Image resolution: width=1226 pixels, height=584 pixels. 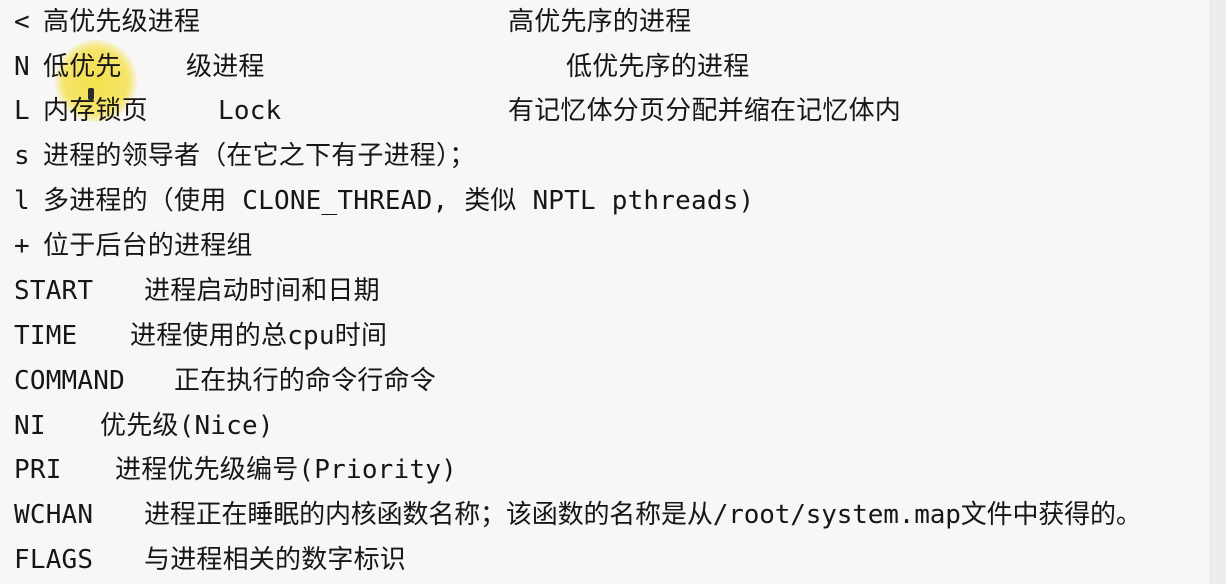 What do you see at coordinates (705, 111) in the screenshot?
I see `line-note: 有记忆体分页分配并缩在记忆体内` at bounding box center [705, 111].